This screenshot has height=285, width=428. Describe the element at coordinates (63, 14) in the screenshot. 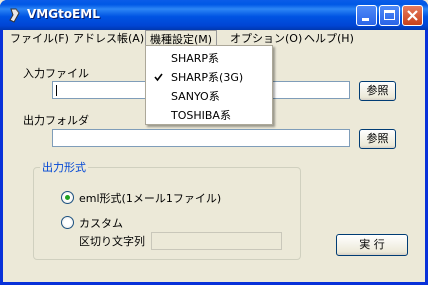

I see `window-title: VMGtoEML` at that location.